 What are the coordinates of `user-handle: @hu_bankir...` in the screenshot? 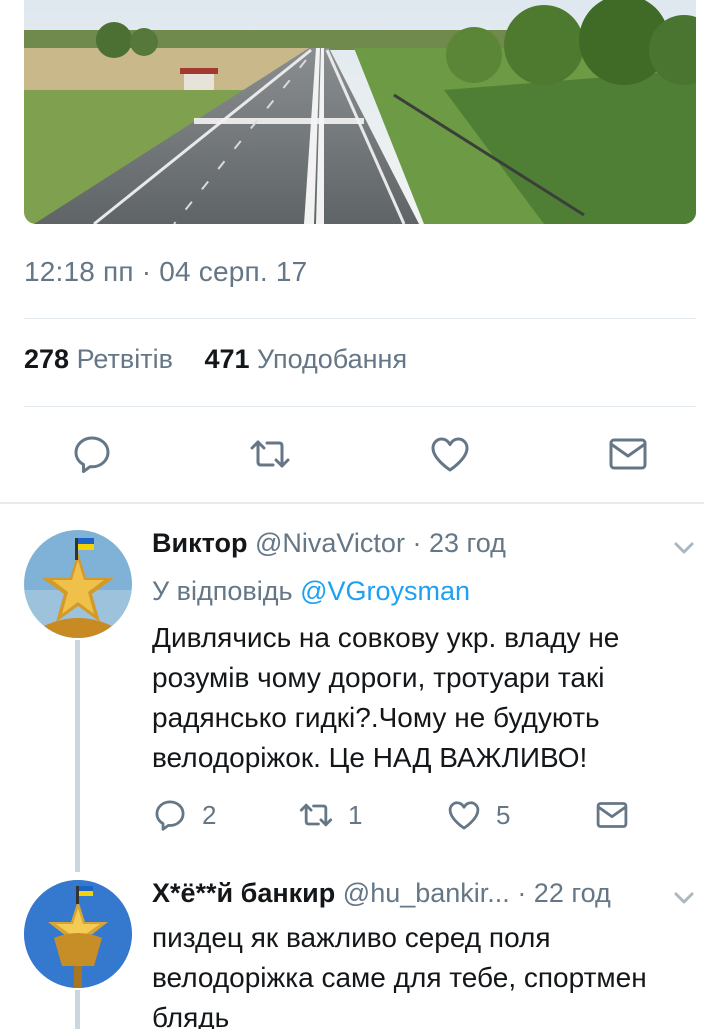 It's located at (426, 893).